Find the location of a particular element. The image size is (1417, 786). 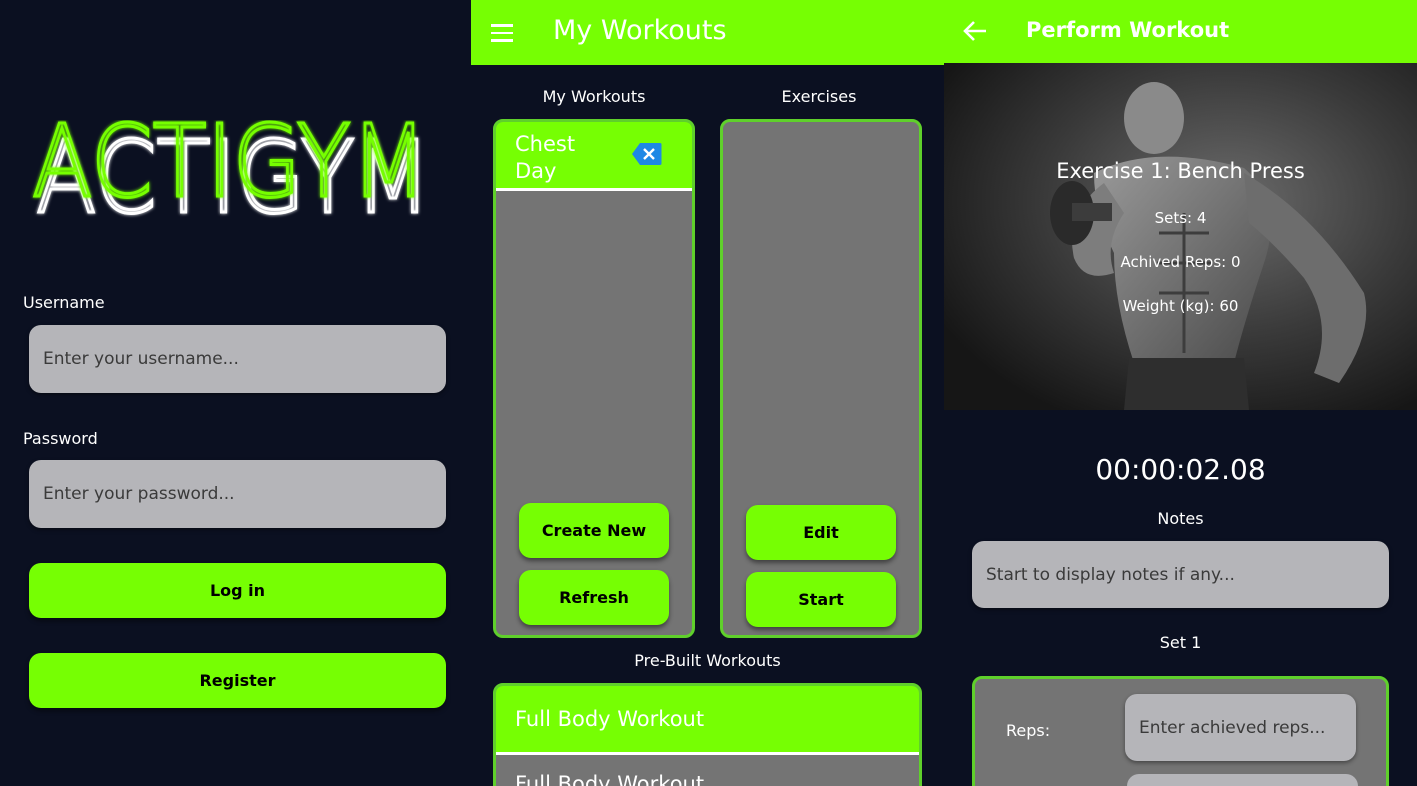

start-button: Start is located at coordinates (821, 599).